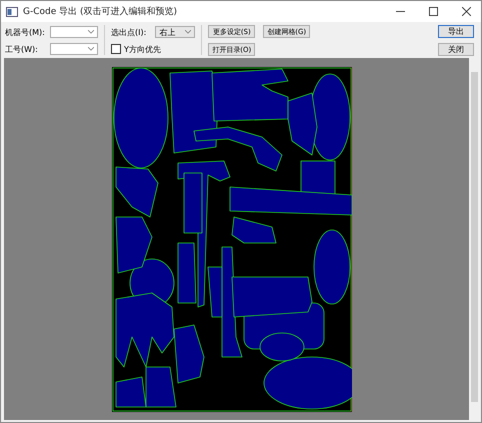 This screenshot has width=482, height=423. What do you see at coordinates (142, 49) in the screenshot?
I see `checkbox-label: Y方向优先` at bounding box center [142, 49].